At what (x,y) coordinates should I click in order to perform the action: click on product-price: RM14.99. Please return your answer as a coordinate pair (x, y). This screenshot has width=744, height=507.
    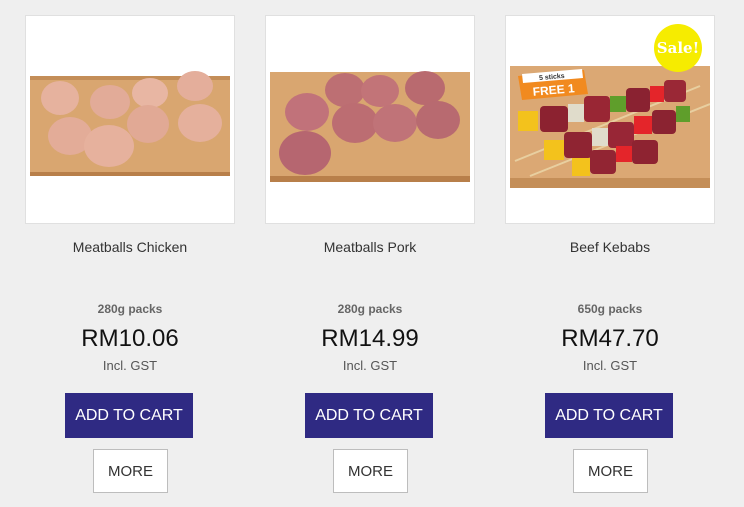
    Looking at the image, I should click on (370, 338).